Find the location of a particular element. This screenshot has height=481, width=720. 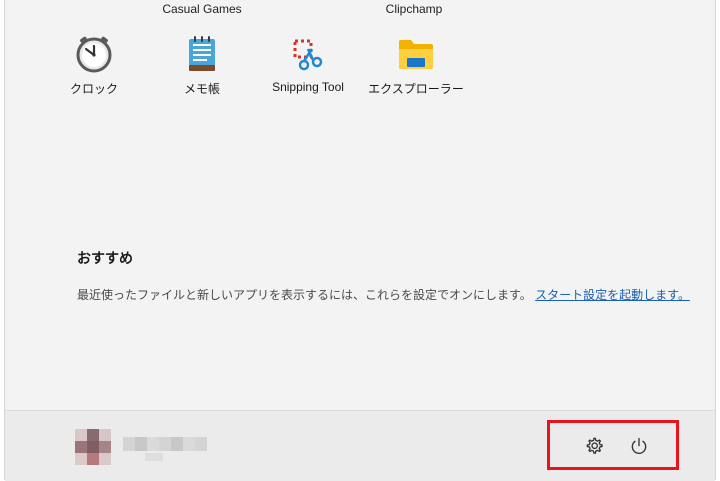

casual-games-label: Casual Games is located at coordinates (201, 9).